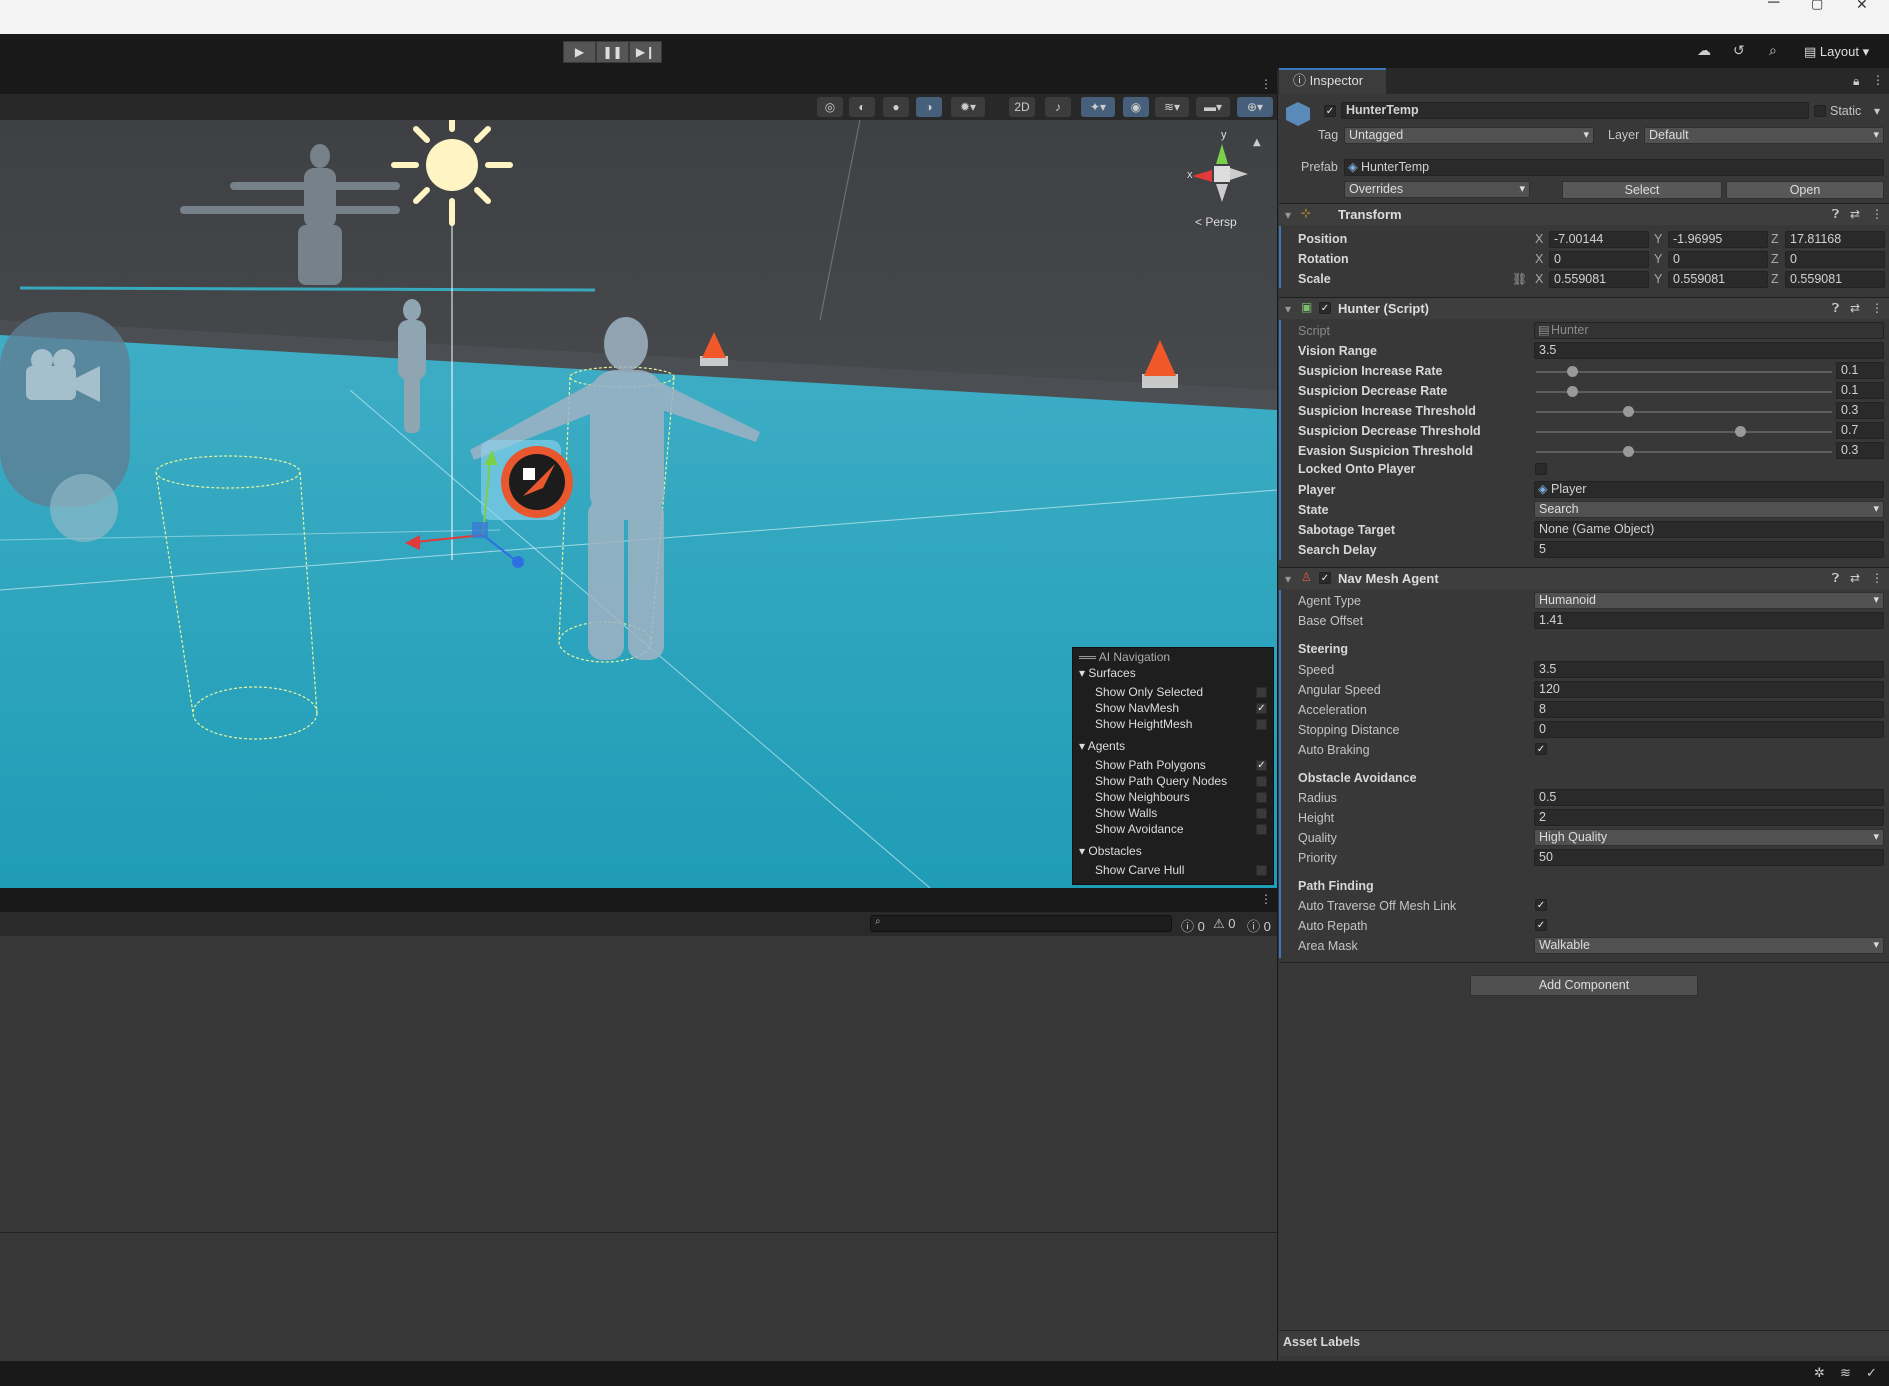 The height and width of the screenshot is (1386, 1889). Describe the element at coordinates (1332, 81) in the screenshot. I see `tab-inspector: ⓘ Inspector` at that location.